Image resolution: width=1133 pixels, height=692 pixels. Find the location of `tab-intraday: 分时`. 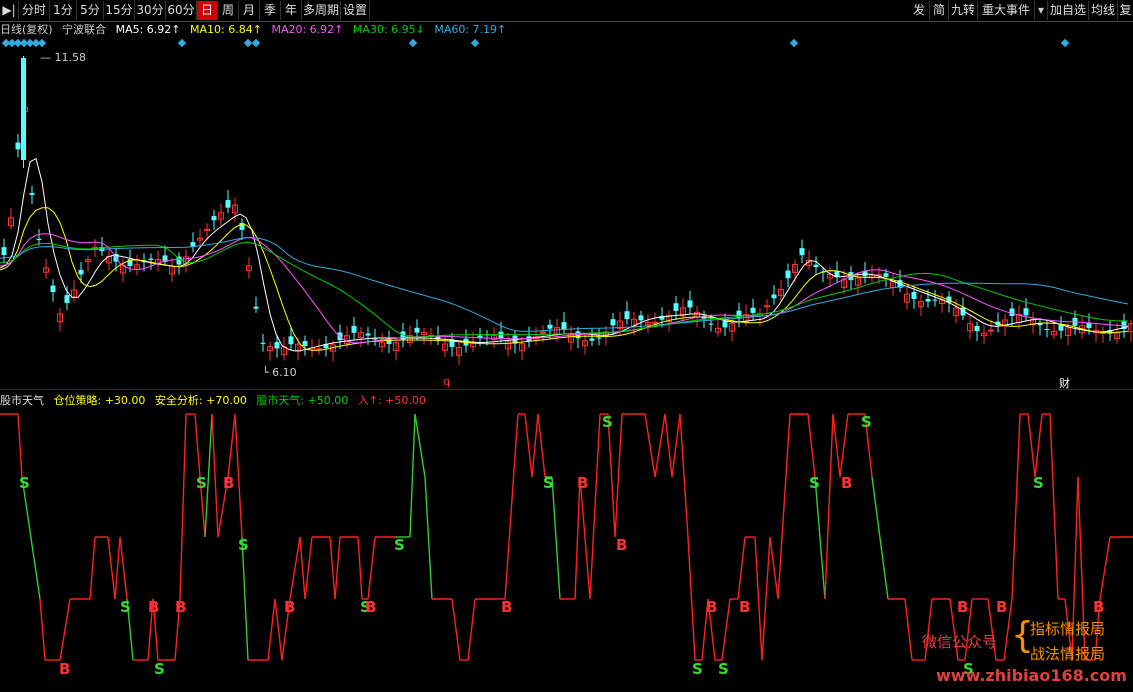

tab-intraday: 分时 is located at coordinates (34, 10).